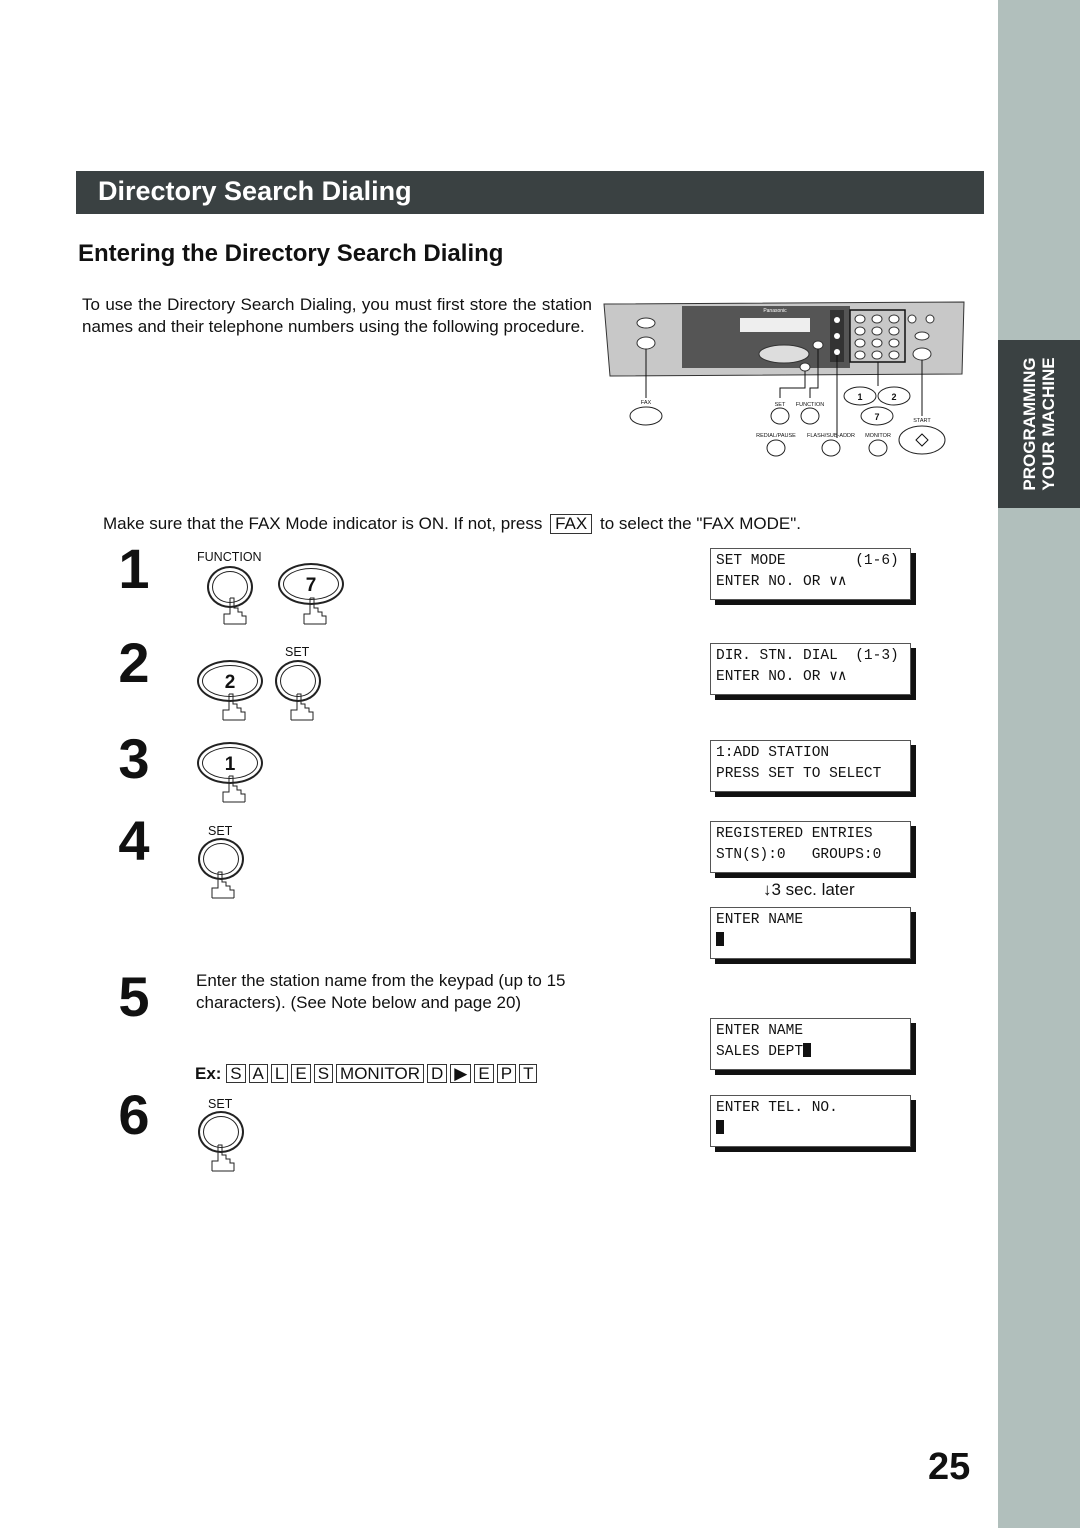 The image size is (1080, 1528). What do you see at coordinates (437, 1073) in the screenshot?
I see `example-key: D` at bounding box center [437, 1073].